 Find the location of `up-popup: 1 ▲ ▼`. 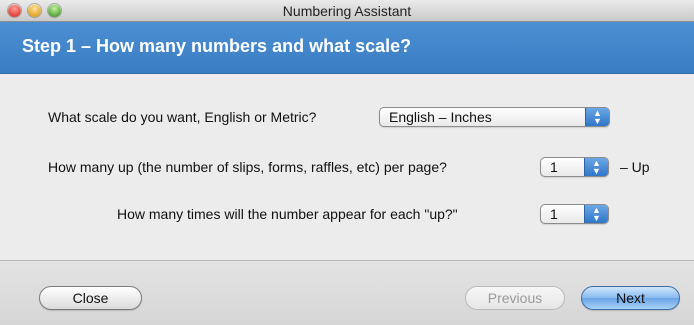

up-popup: 1 ▲ ▼ is located at coordinates (574, 167).